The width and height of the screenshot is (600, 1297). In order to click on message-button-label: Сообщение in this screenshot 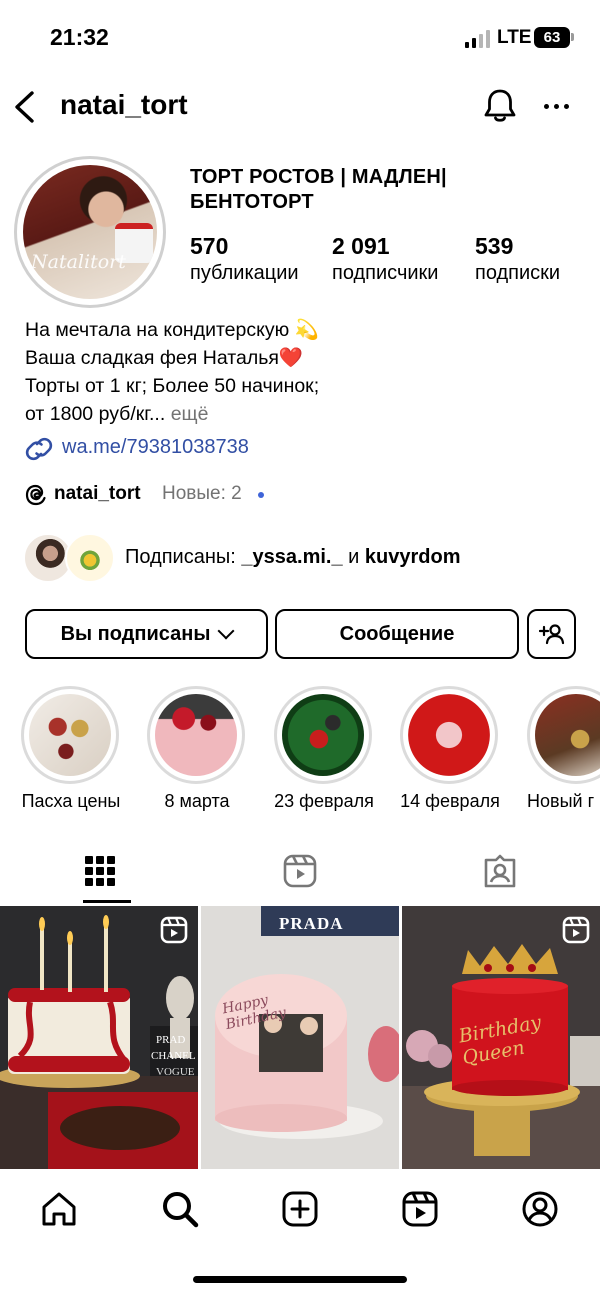, I will do `click(397, 633)`.